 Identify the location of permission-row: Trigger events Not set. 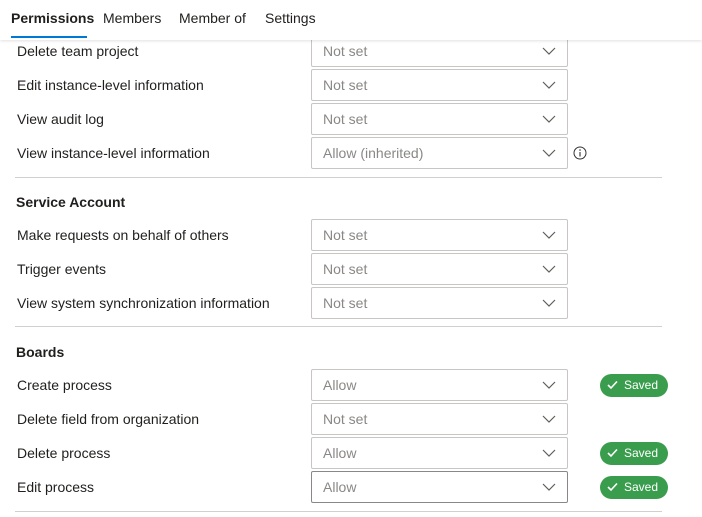
(351, 269).